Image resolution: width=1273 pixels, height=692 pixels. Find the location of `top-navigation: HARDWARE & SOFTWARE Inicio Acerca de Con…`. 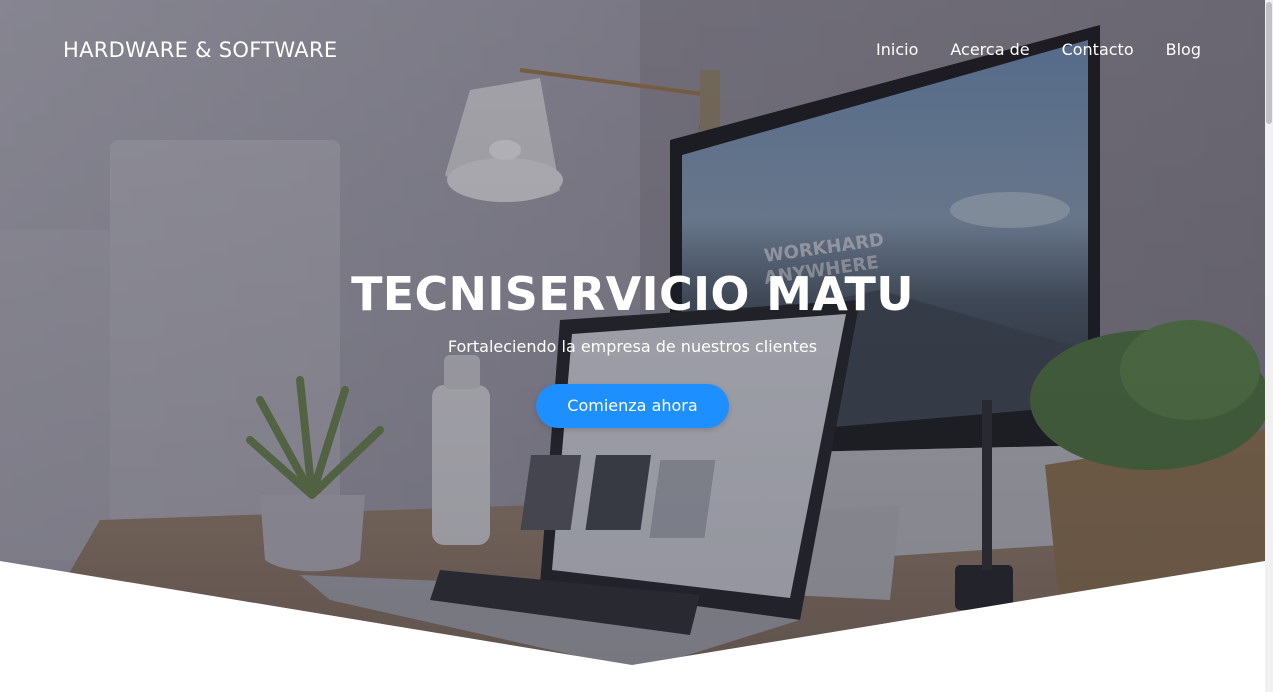

top-navigation: HARDWARE & SOFTWARE Inicio Acerca de Con… is located at coordinates (632, 50).